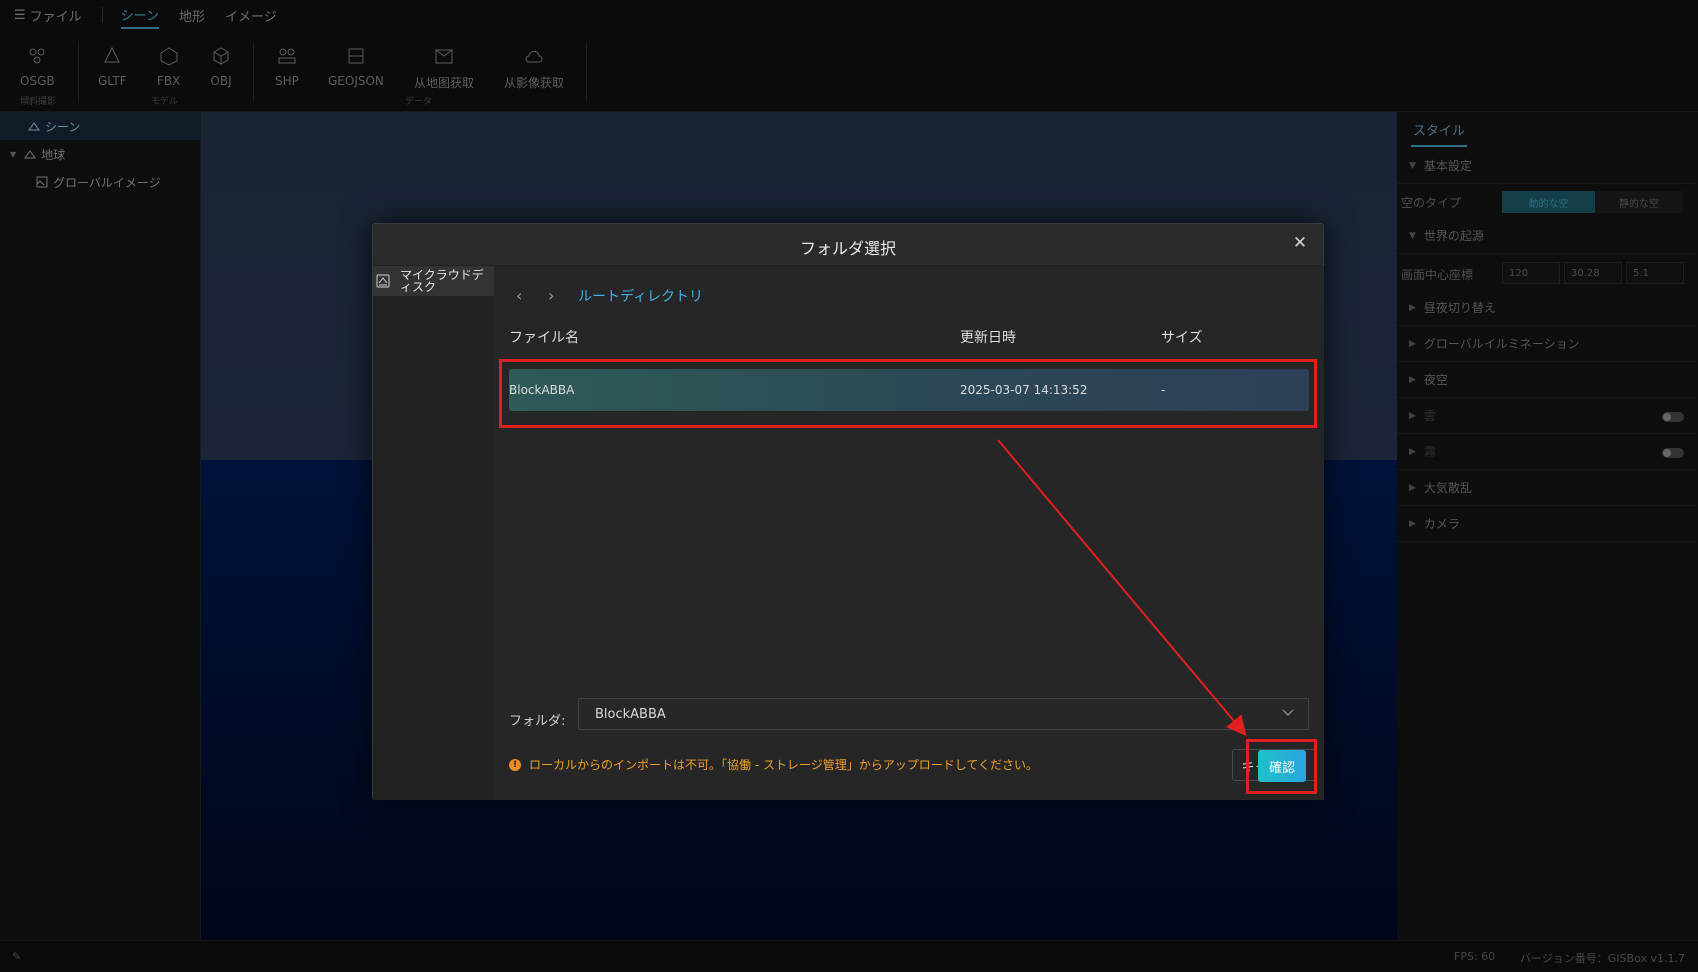 The image size is (1698, 972). What do you see at coordinates (221, 67) in the screenshot?
I see `obj-button: OBJ` at bounding box center [221, 67].